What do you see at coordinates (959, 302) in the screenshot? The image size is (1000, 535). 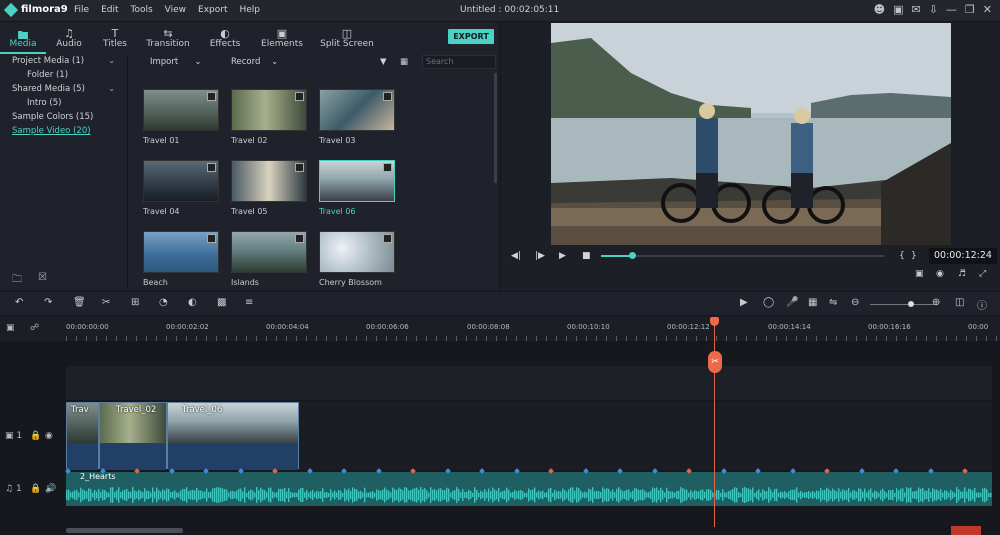 I see `layout-icon: ◫` at bounding box center [959, 302].